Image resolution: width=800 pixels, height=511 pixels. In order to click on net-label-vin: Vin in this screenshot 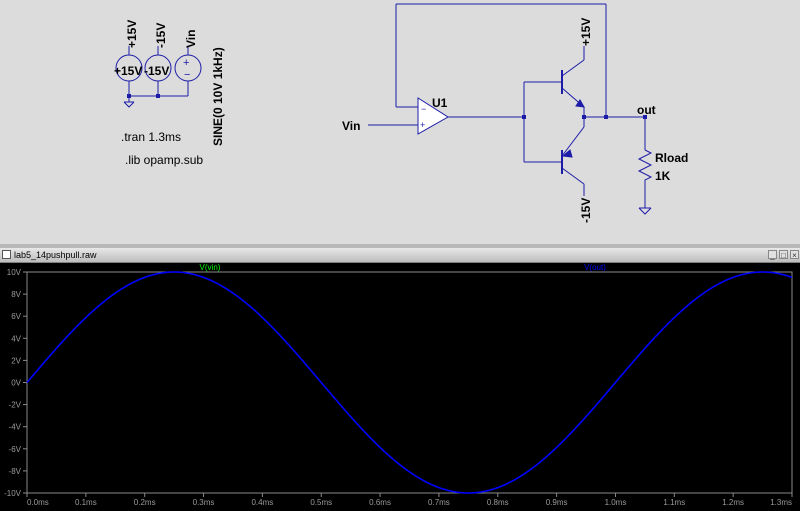, I will do `click(351, 126)`.